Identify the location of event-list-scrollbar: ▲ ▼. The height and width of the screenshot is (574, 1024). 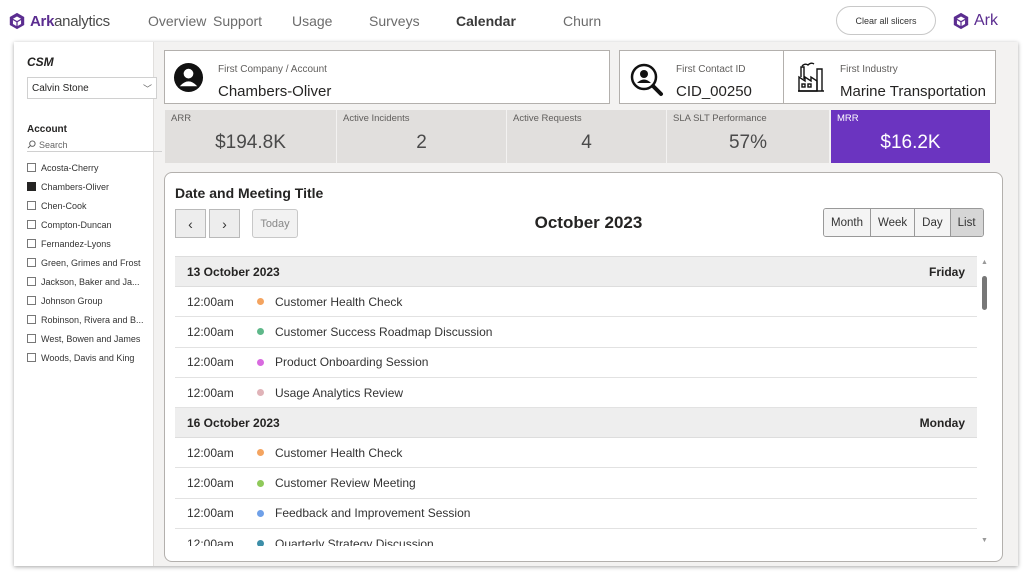
(985, 401).